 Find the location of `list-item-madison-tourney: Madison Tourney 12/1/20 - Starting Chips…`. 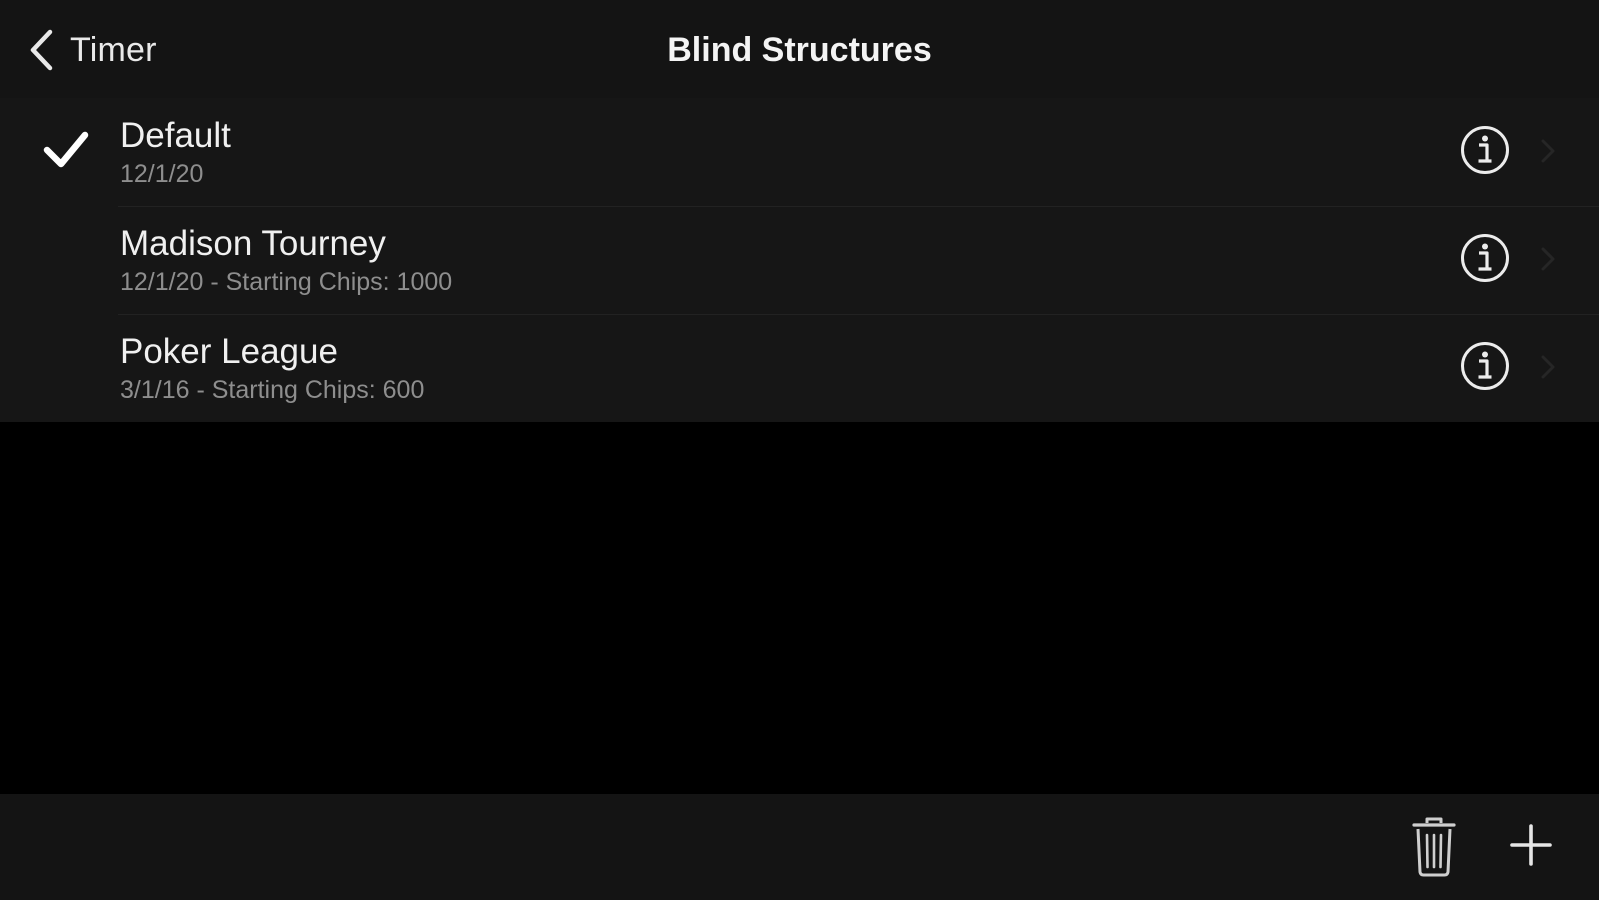

list-item-madison-tourney: Madison Tourney 12/1/20 - Starting Chips… is located at coordinates (799, 260).